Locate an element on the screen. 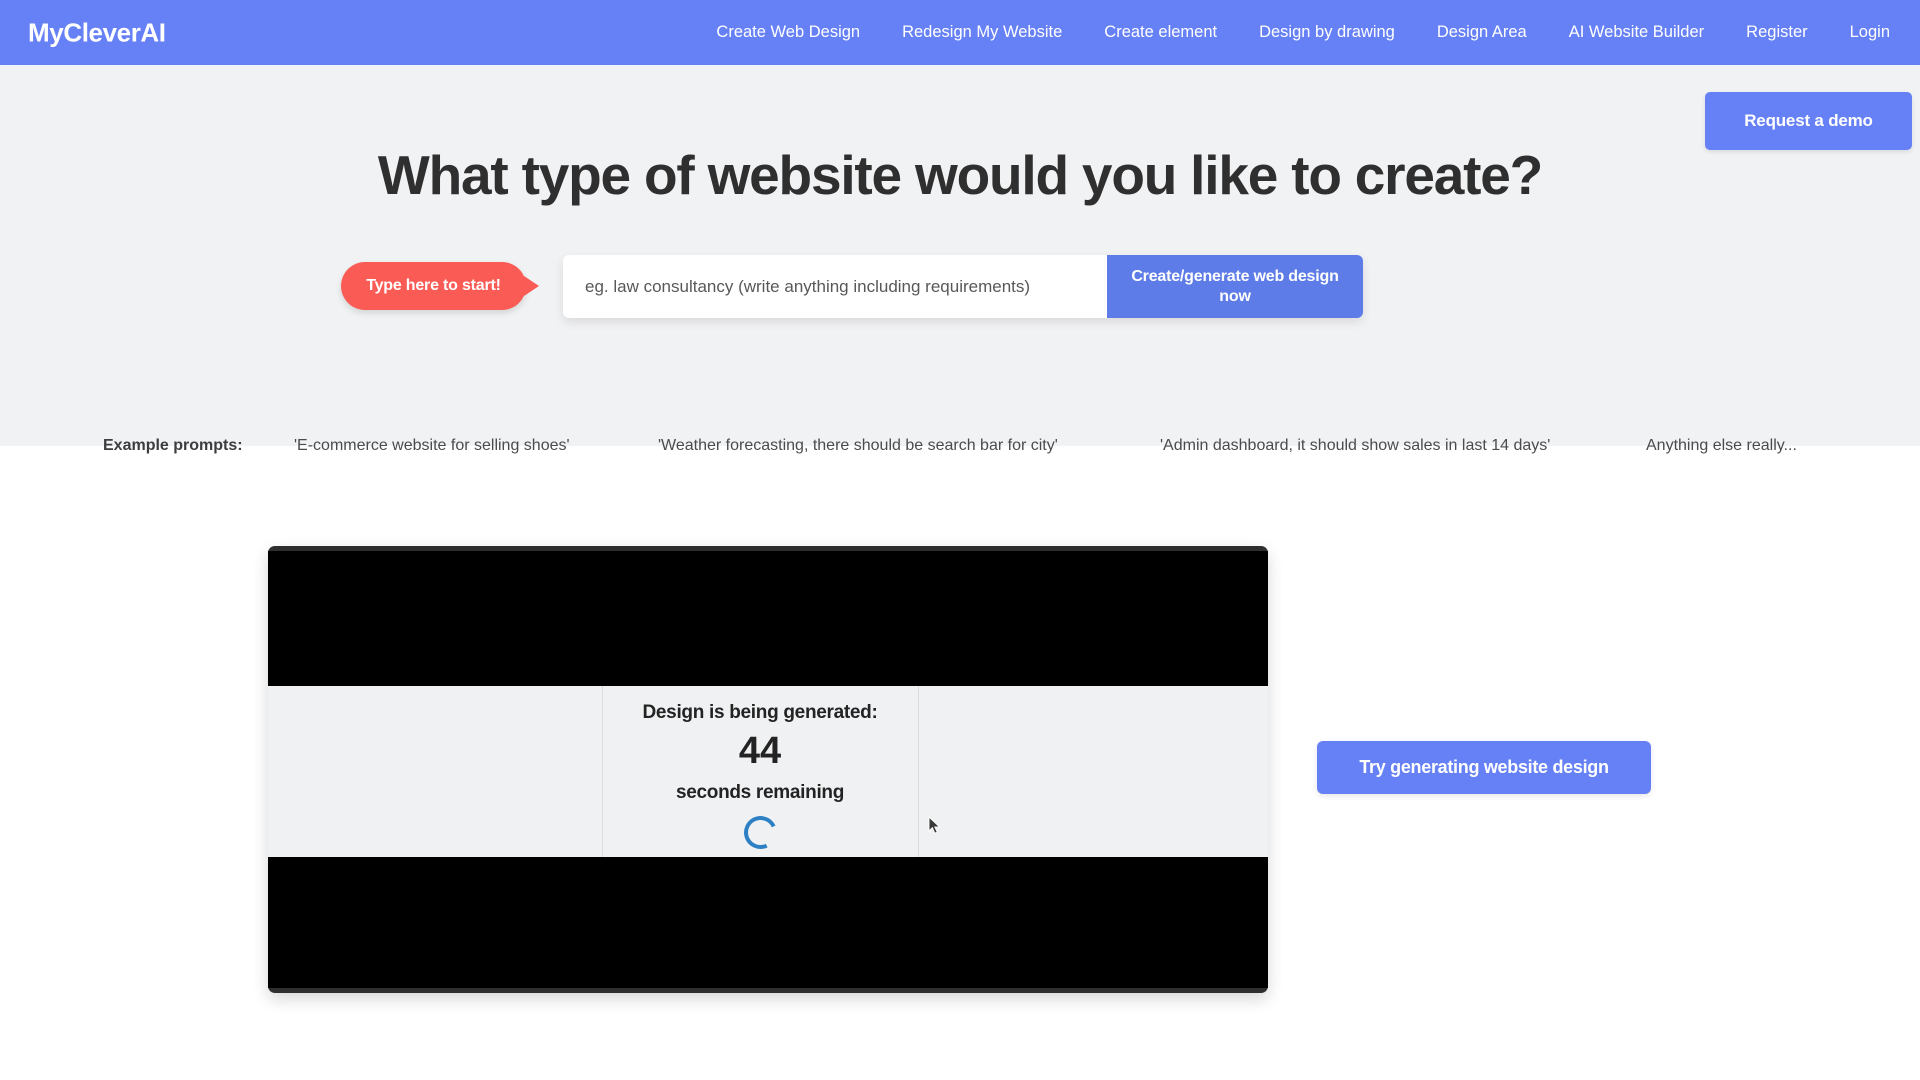 This screenshot has height=1080, width=1920. nav-link-design-area: Design Area is located at coordinates (1482, 32).